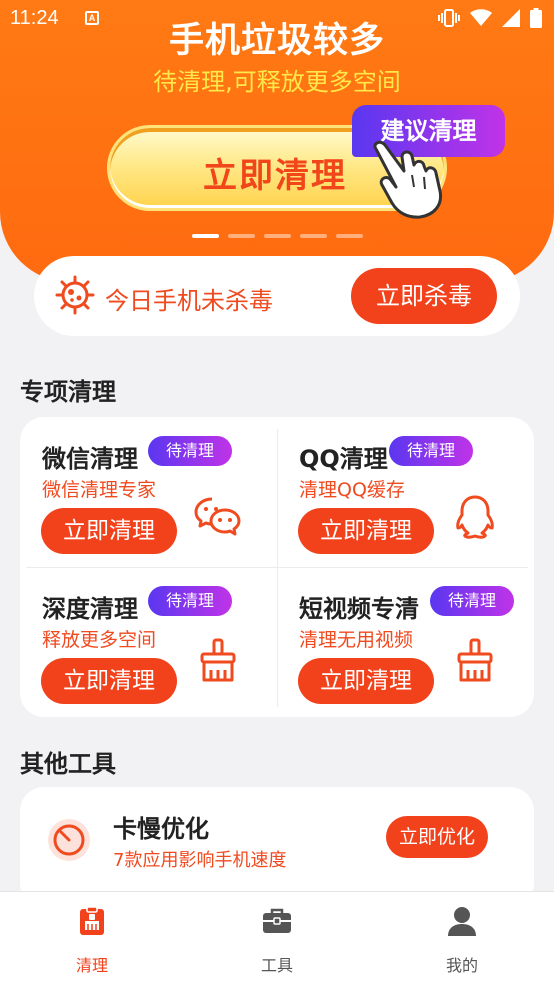 The image size is (554, 984). What do you see at coordinates (200, 860) in the screenshot?
I see `tool-desc: 7款应用影响手机速度` at bounding box center [200, 860].